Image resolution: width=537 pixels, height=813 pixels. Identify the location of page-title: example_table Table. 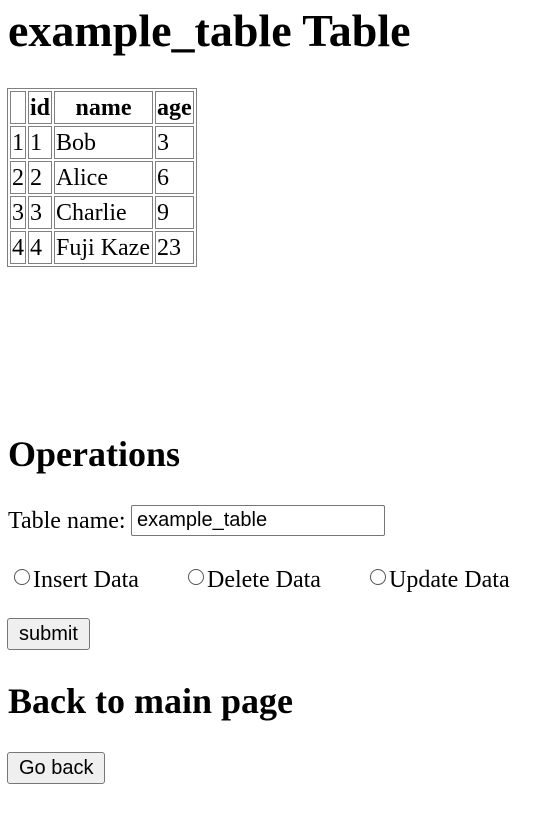
(209, 30).